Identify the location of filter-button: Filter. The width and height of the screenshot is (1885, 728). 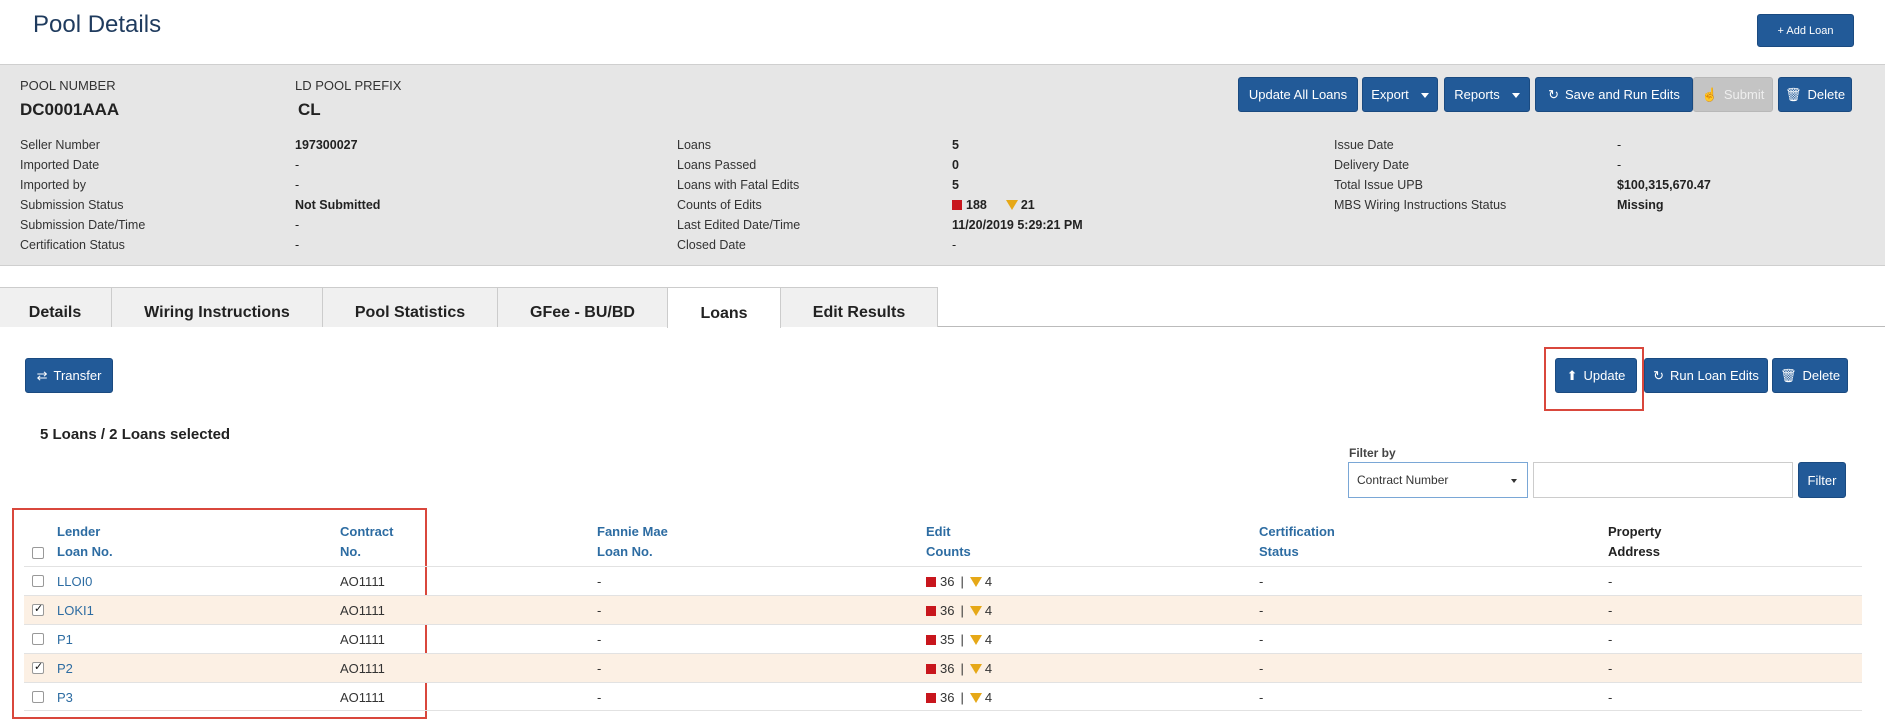
(1822, 480).